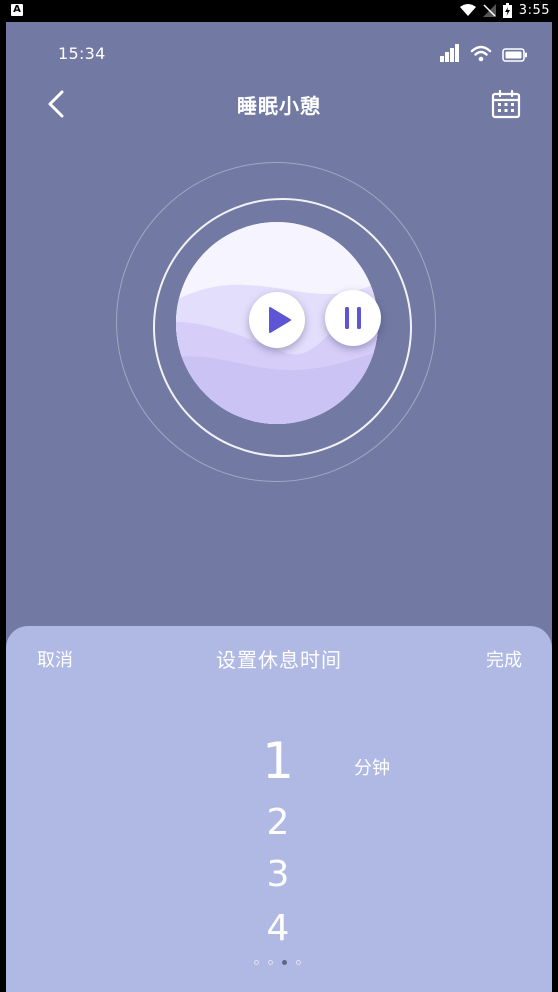  What do you see at coordinates (514, 55) in the screenshot?
I see `battery-icon` at bounding box center [514, 55].